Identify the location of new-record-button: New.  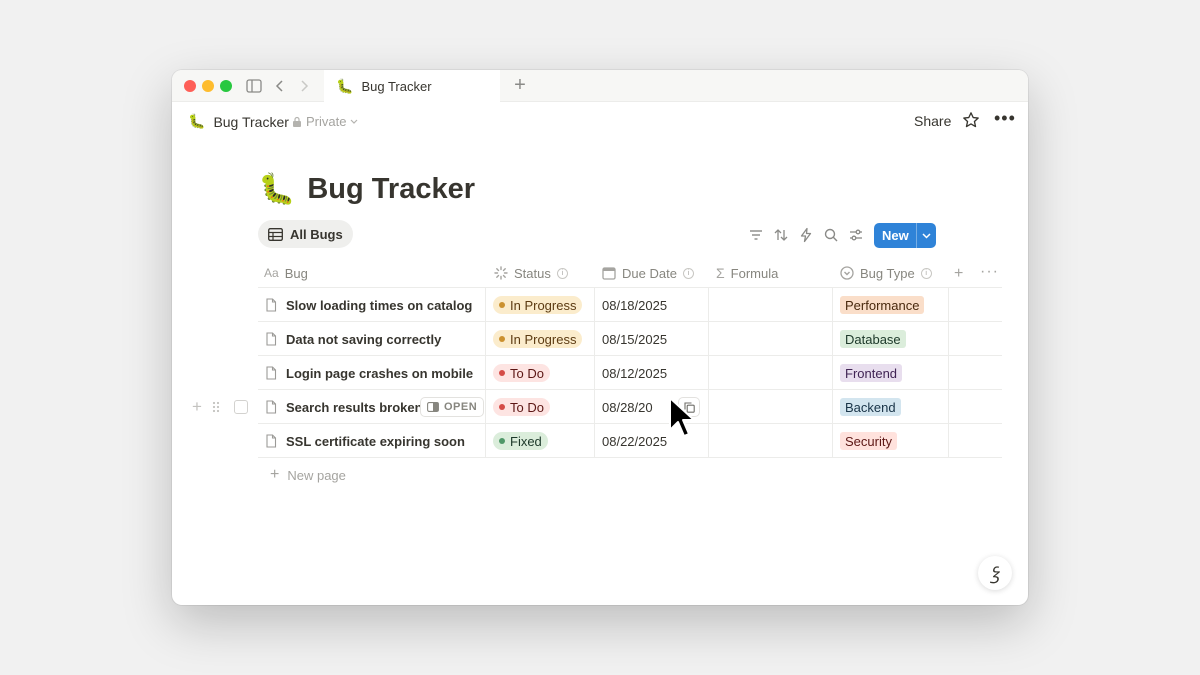
(905, 235).